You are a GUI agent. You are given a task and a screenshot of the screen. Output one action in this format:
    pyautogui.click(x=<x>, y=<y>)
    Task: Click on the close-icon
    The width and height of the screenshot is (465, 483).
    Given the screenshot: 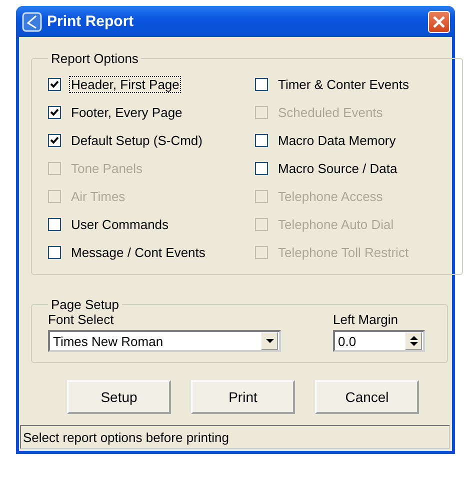 What is the action you would take?
    pyautogui.click(x=439, y=22)
    